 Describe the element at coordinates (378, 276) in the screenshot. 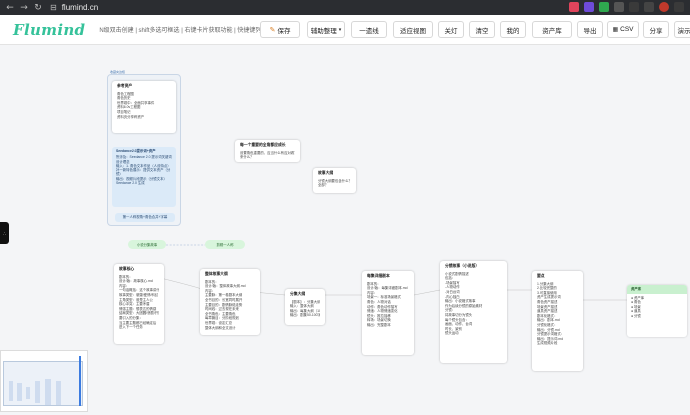

I see `card-title: 每集详细剧本` at that location.